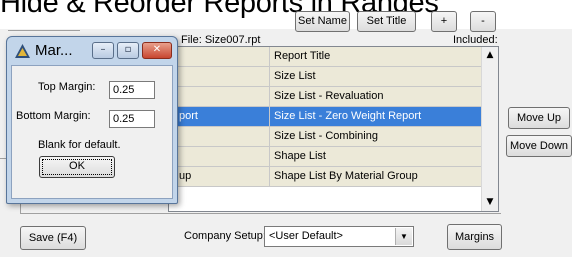 This screenshot has height=257, width=572. I want to click on grid-header-row: Report Title, so click(325, 57).